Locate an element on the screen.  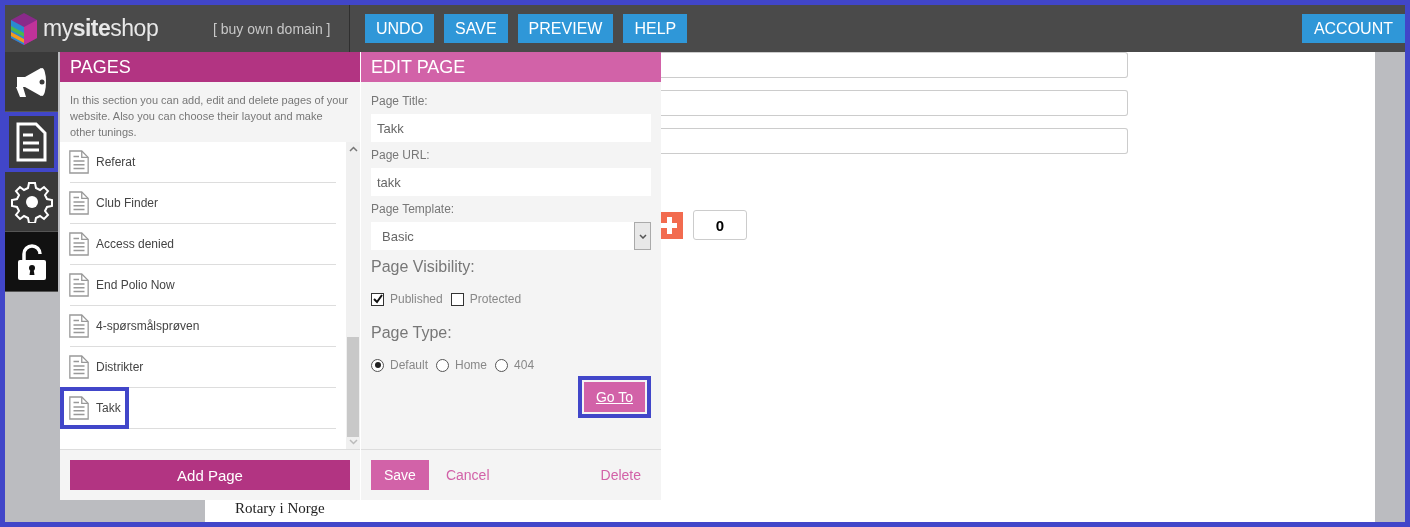
toolbar-button: HELP is located at coordinates (655, 28).